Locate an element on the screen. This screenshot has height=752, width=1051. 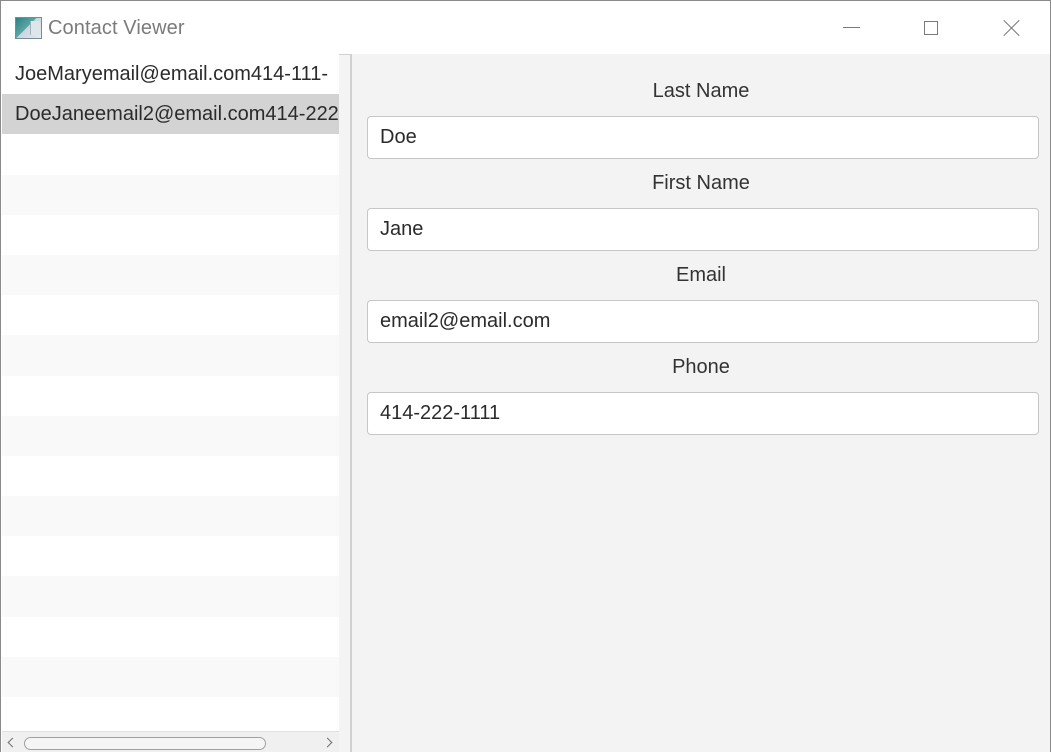
scroll-right-button is located at coordinates (329, 743).